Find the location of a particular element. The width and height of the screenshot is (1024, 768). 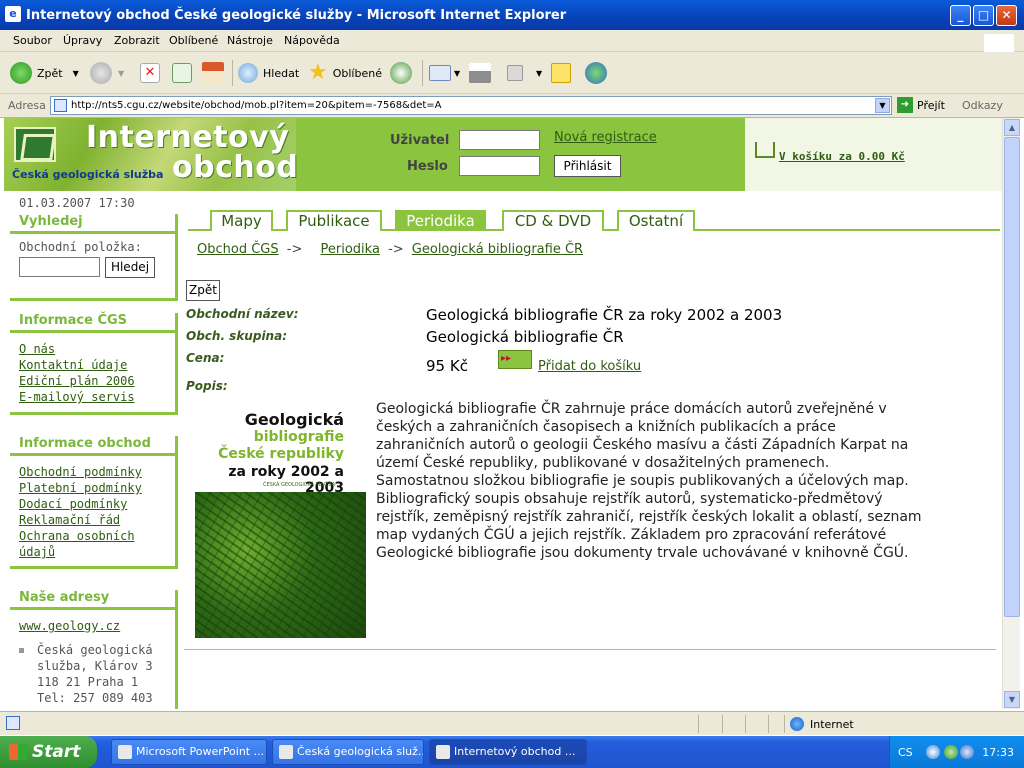

link-edicni-plan: Ediční plán 2006 is located at coordinates (92, 381).